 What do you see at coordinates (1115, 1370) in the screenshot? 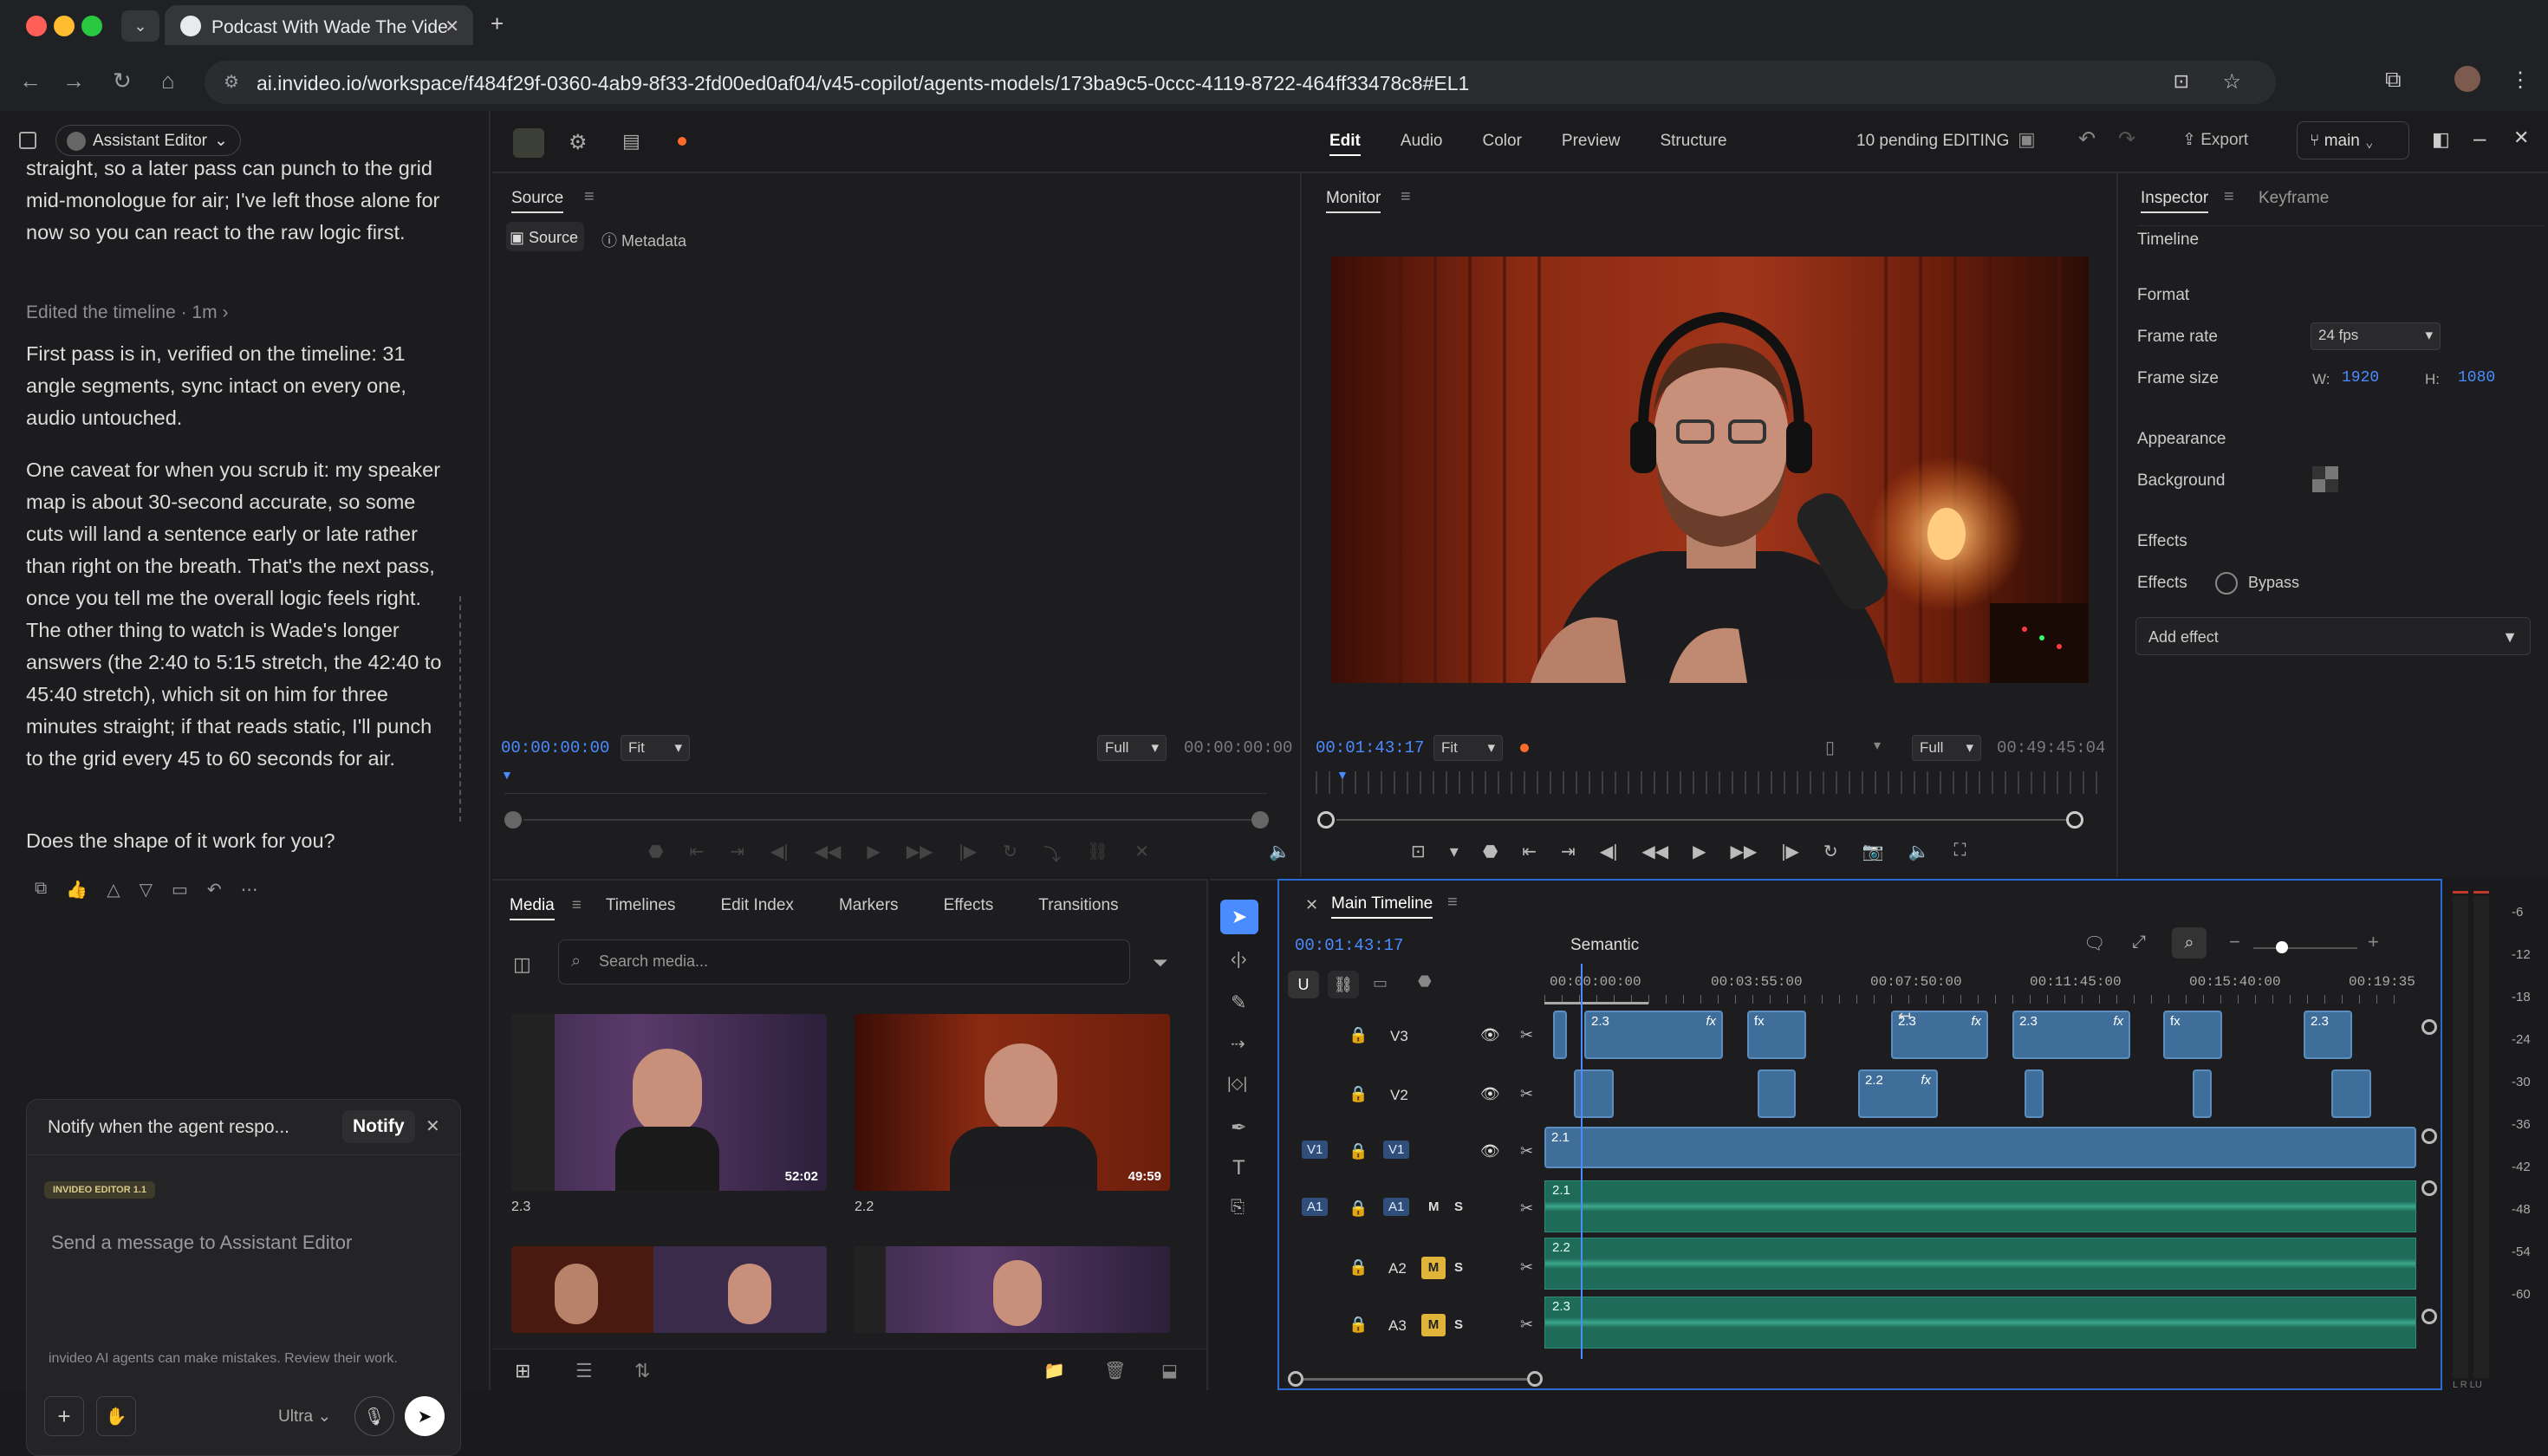
I see `trash-icon: 🗑` at bounding box center [1115, 1370].